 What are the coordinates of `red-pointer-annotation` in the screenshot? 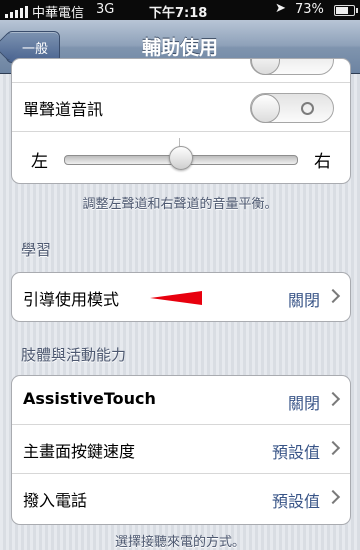 It's located at (176, 298).